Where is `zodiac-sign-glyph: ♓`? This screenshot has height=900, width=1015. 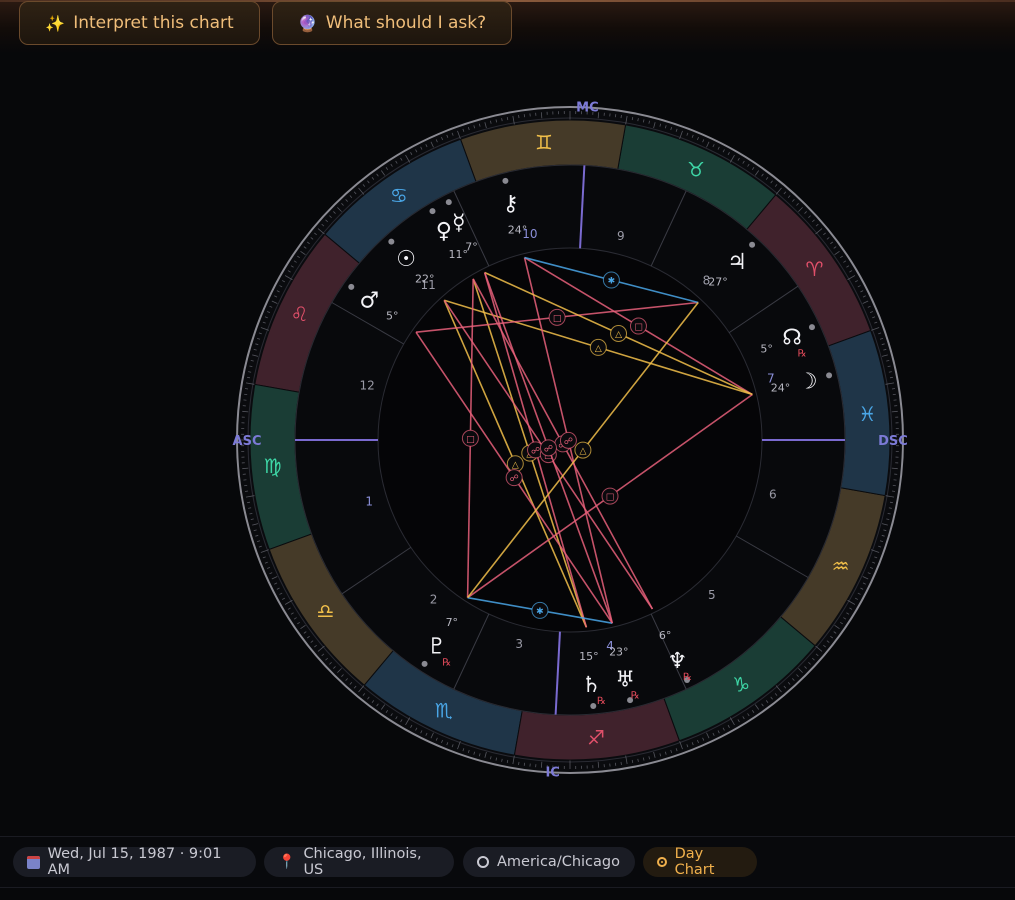 zodiac-sign-glyph: ♓ is located at coordinates (867, 414).